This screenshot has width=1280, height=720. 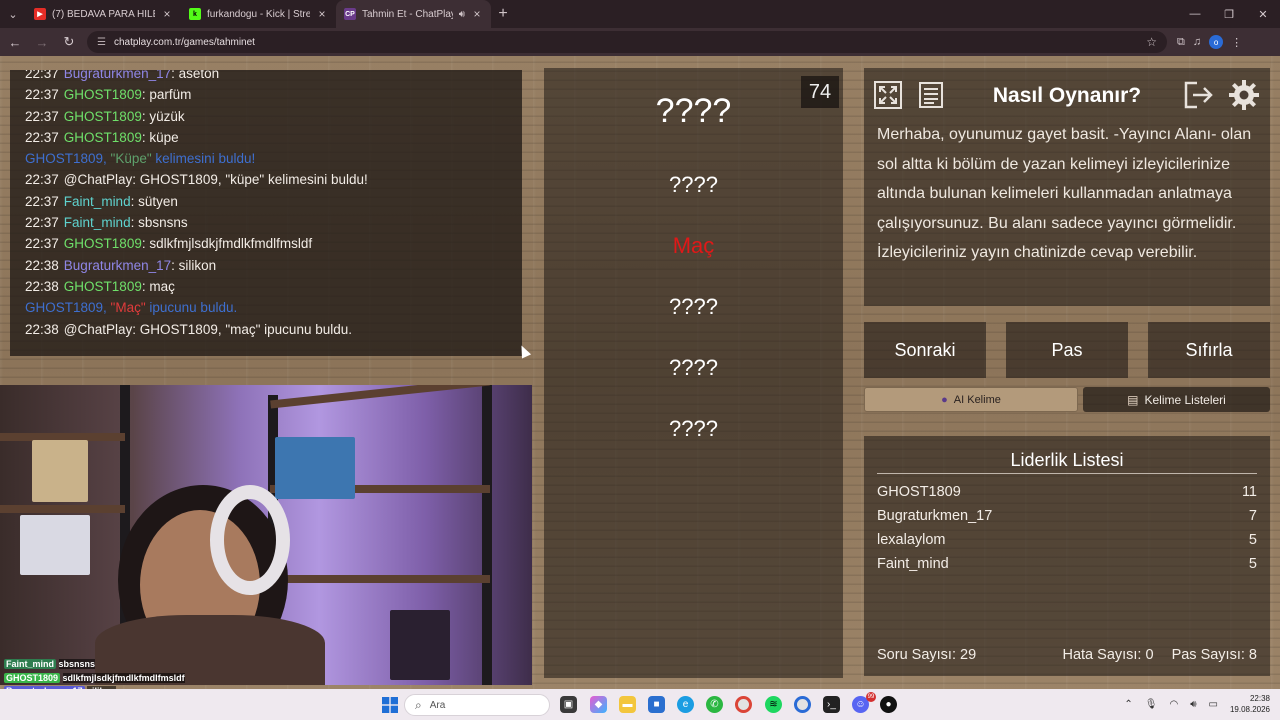 I want to click on task-view-icon: ▣, so click(x=568, y=704).